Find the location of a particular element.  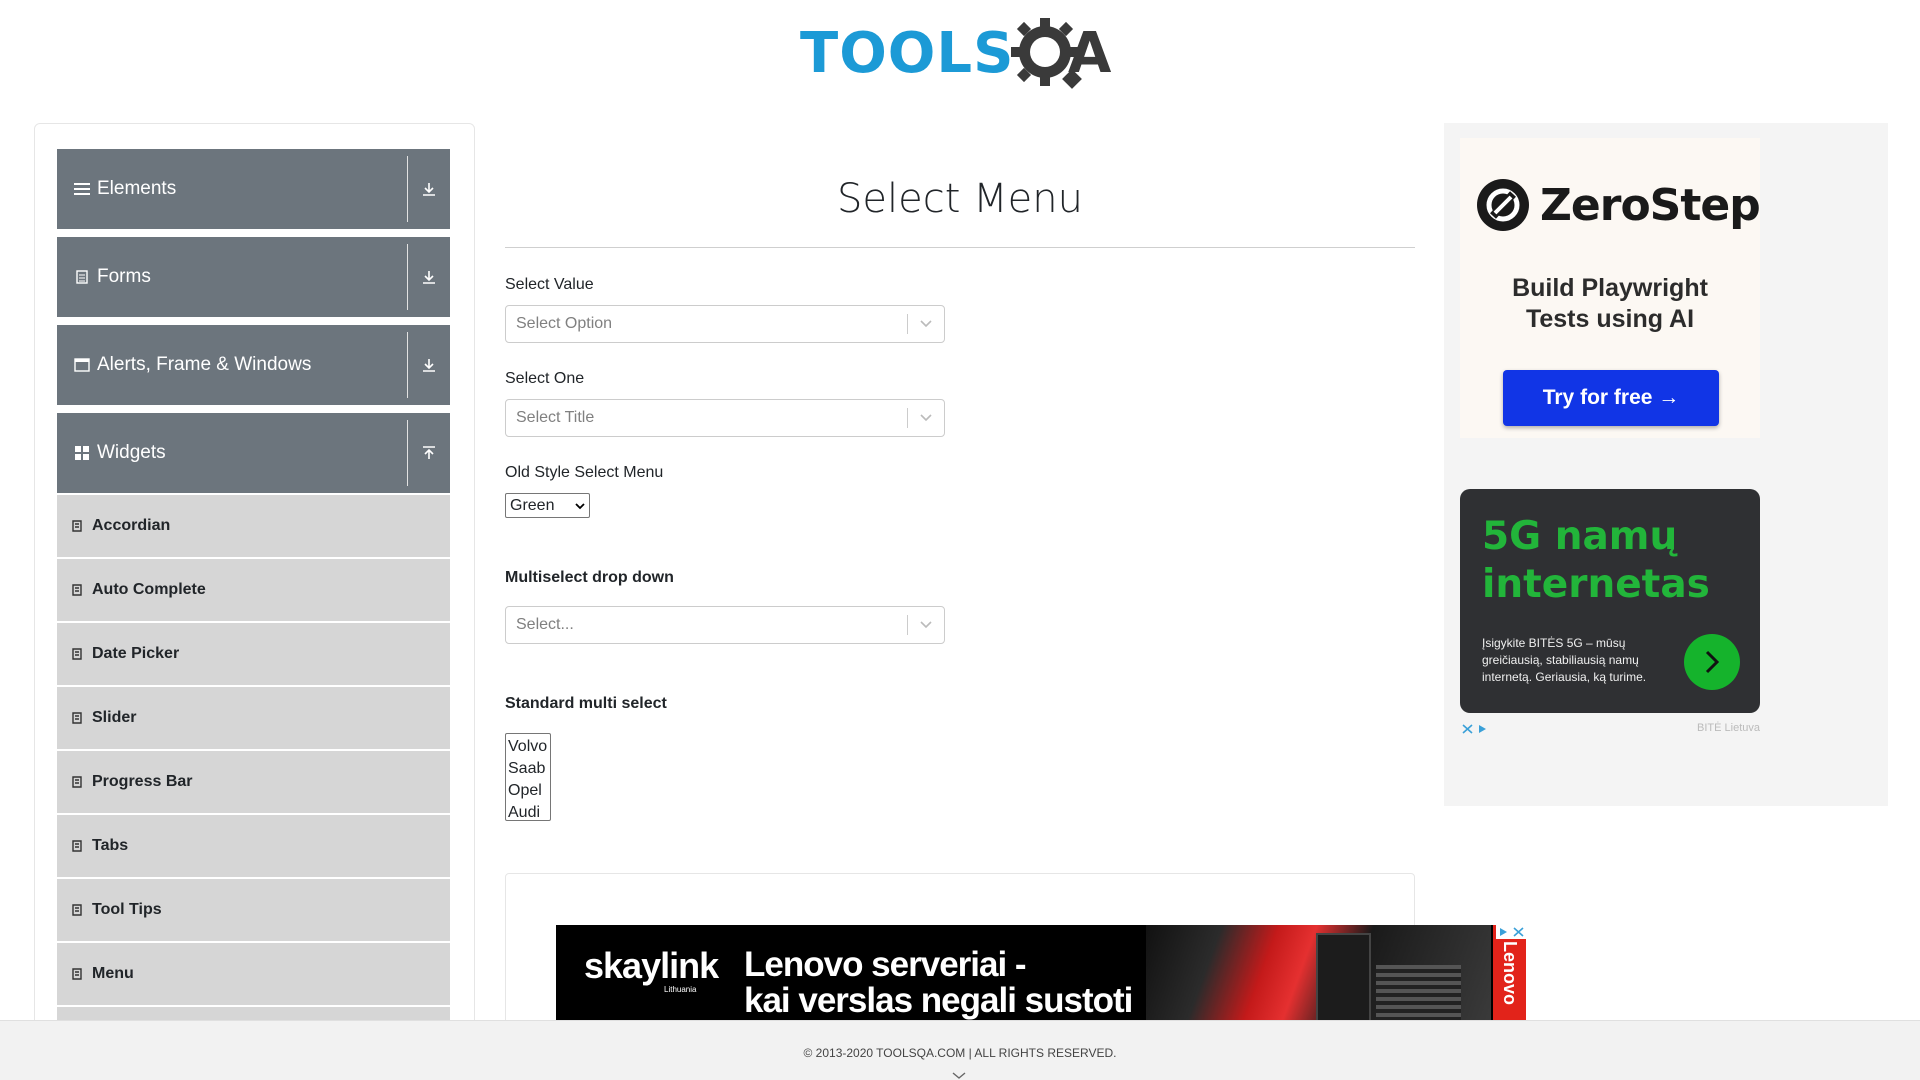

multi-select-option: Opel is located at coordinates (528, 791).